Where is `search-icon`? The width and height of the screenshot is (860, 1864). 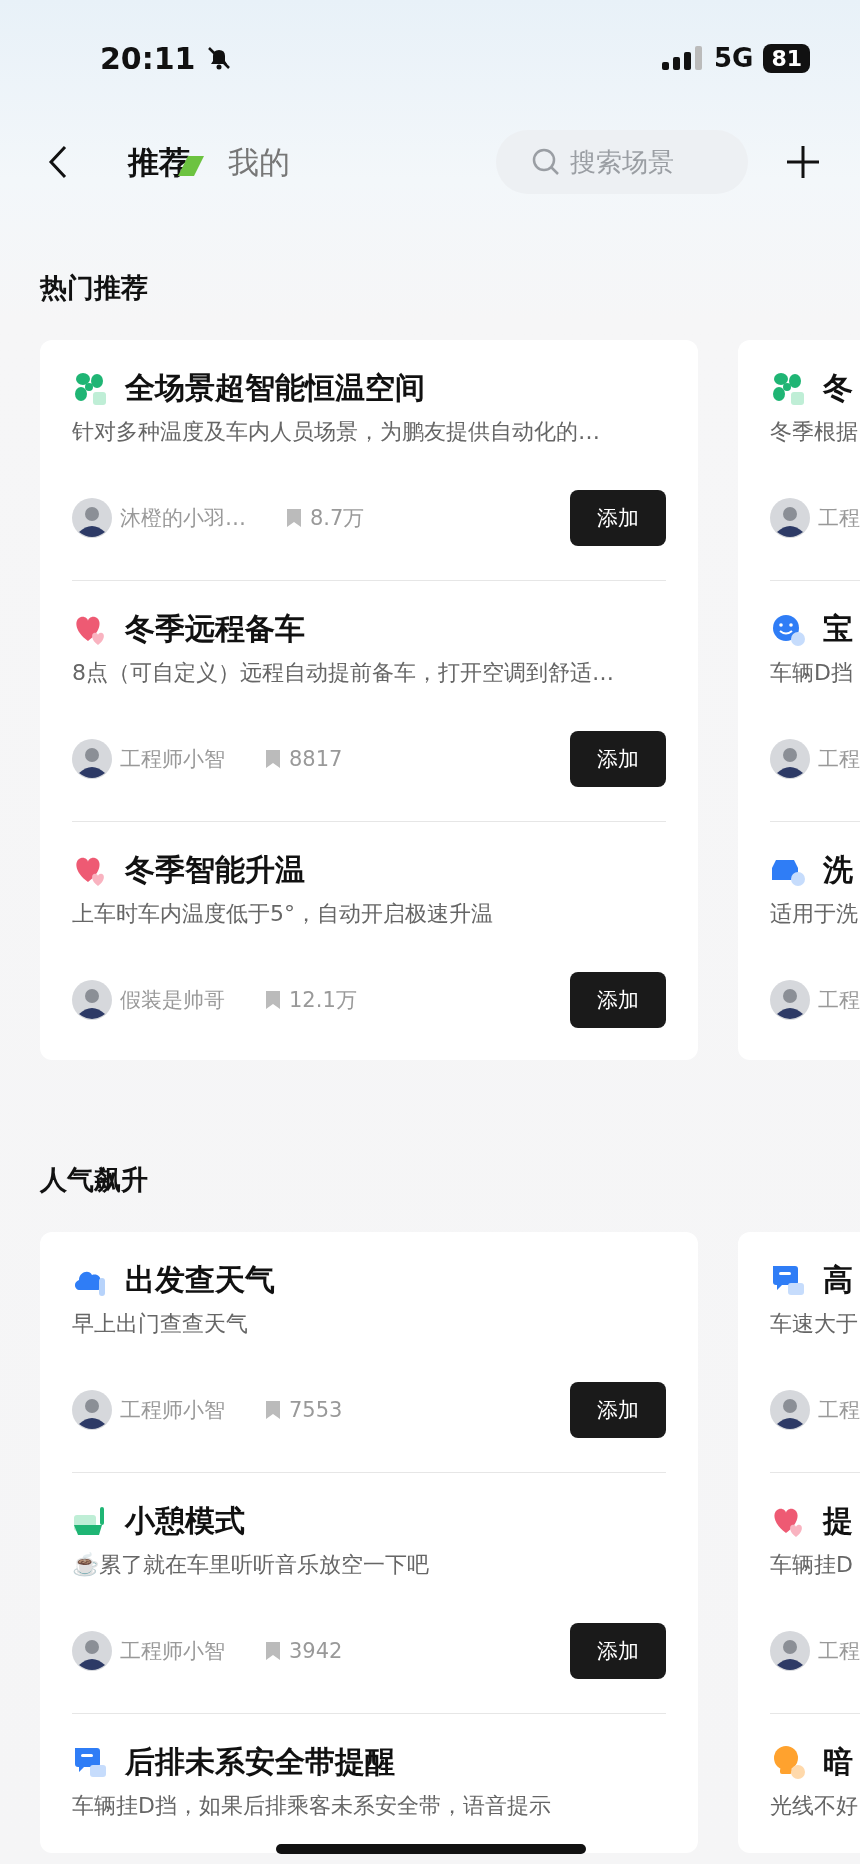 search-icon is located at coordinates (546, 162).